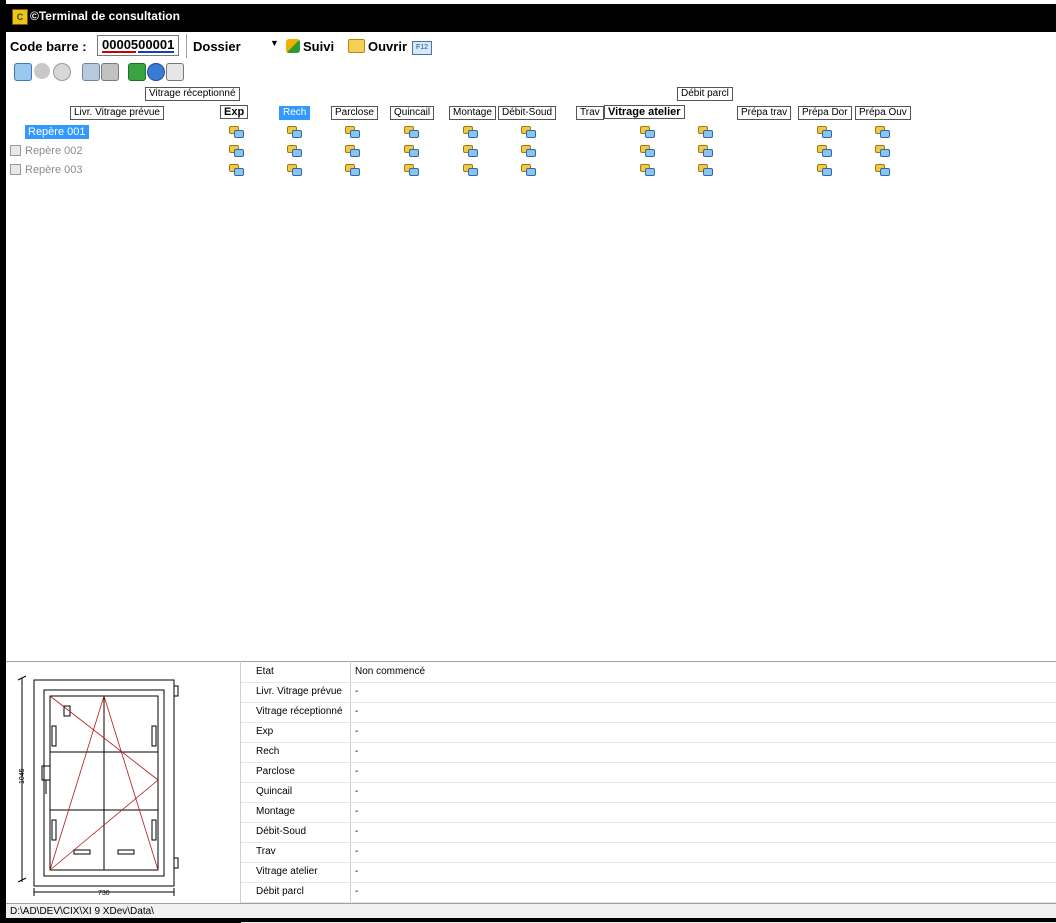 This screenshot has width=1056, height=923. I want to click on toolbar-separator, so click(186, 46).